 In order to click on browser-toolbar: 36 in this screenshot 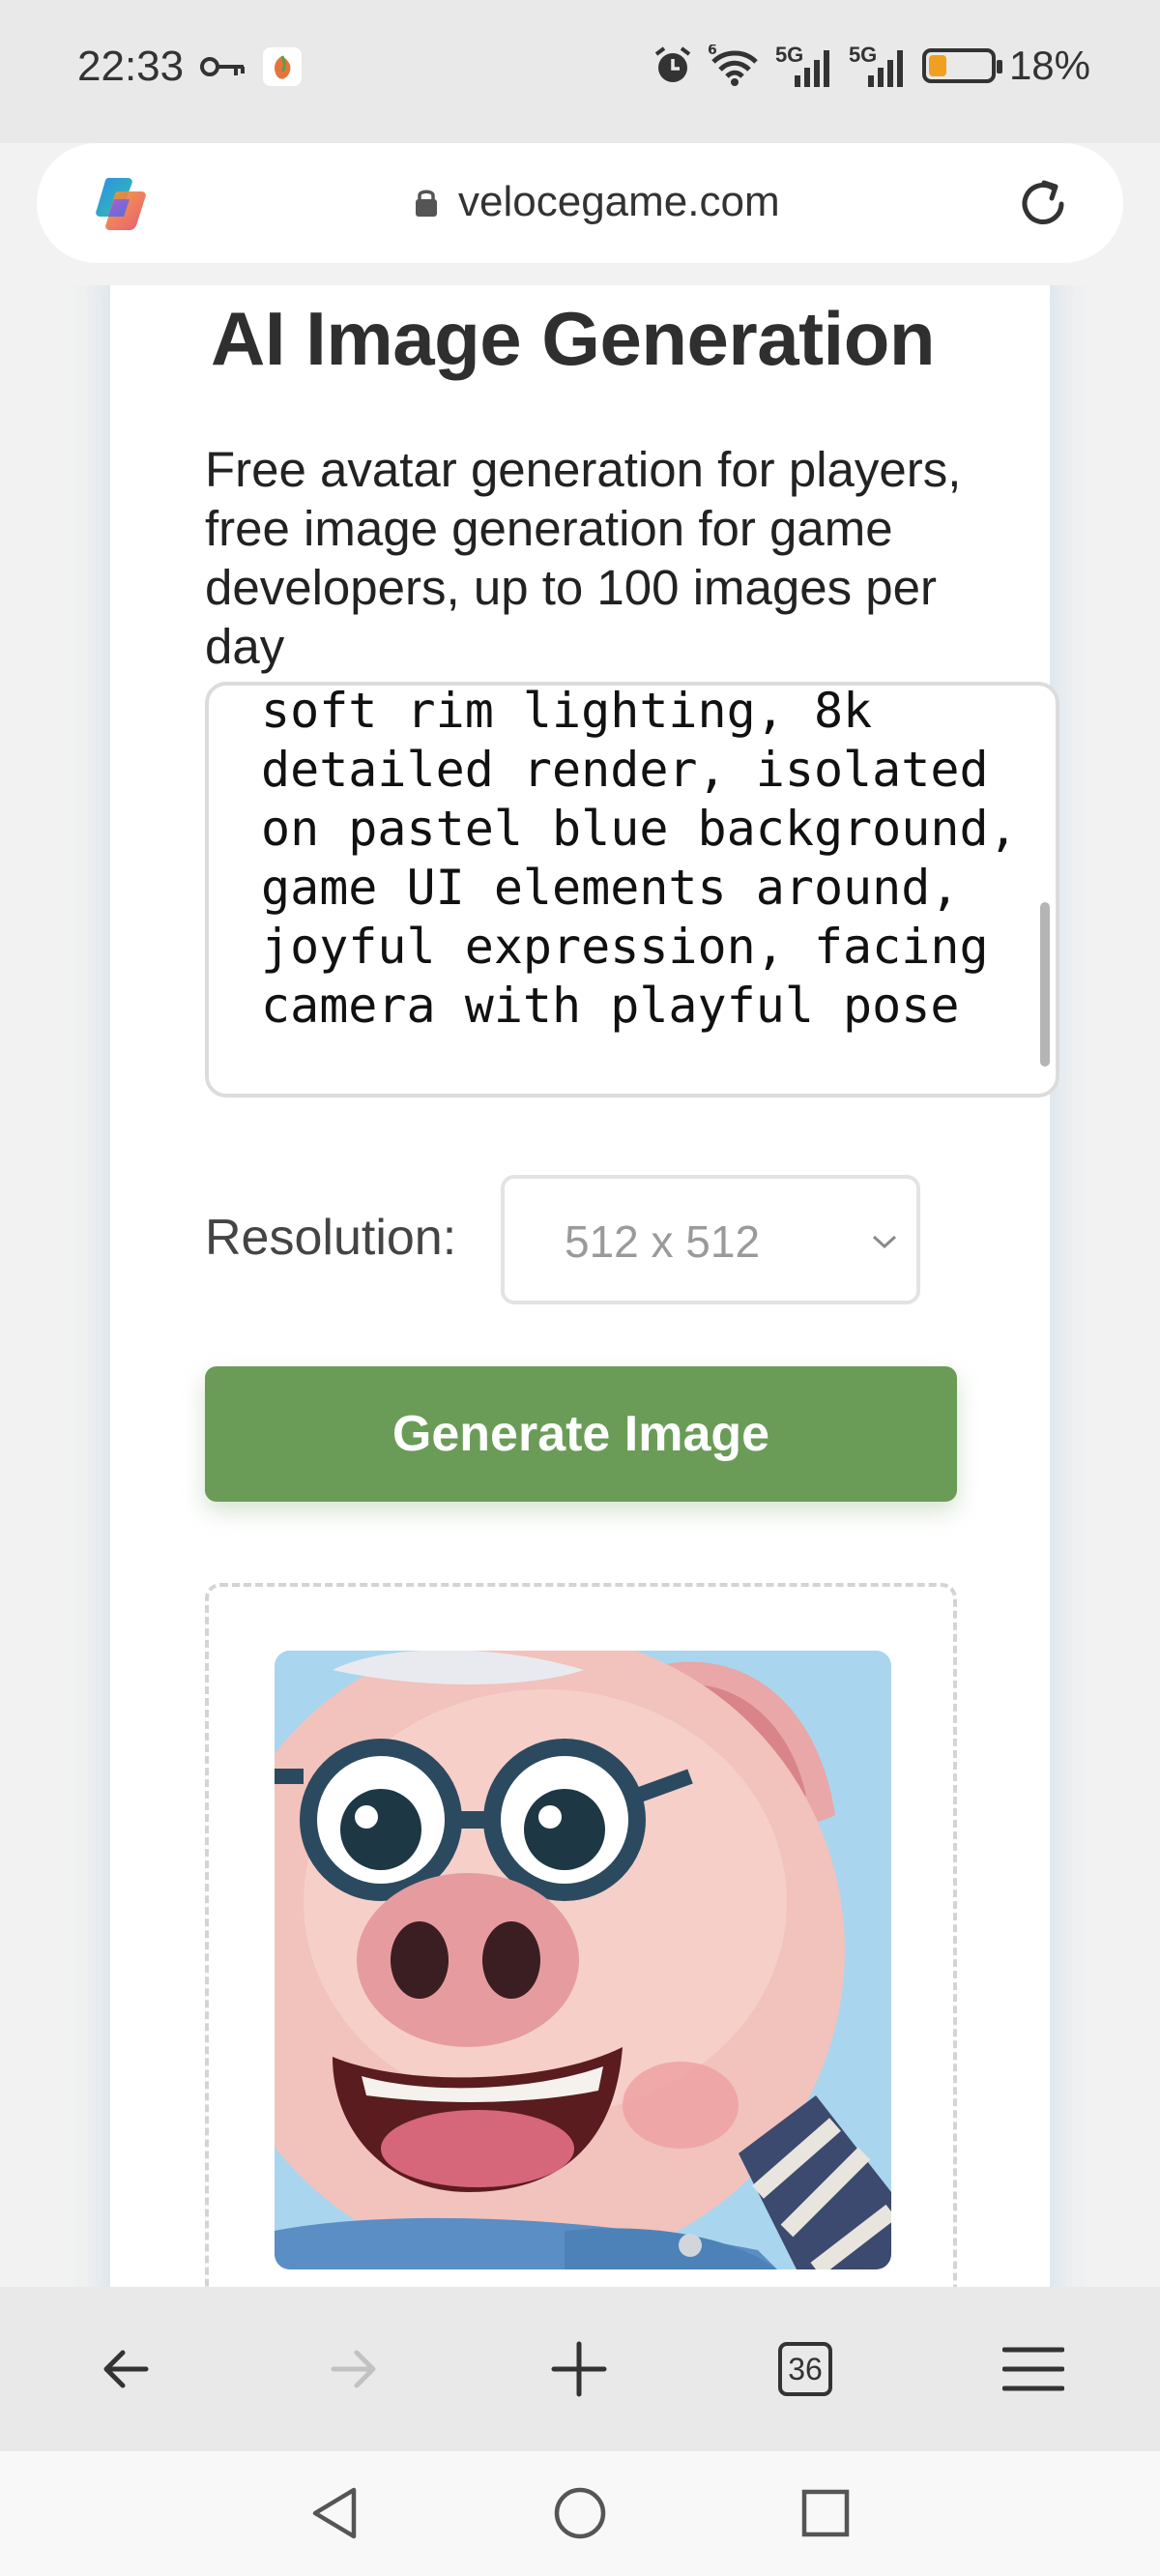, I will do `click(580, 2369)`.